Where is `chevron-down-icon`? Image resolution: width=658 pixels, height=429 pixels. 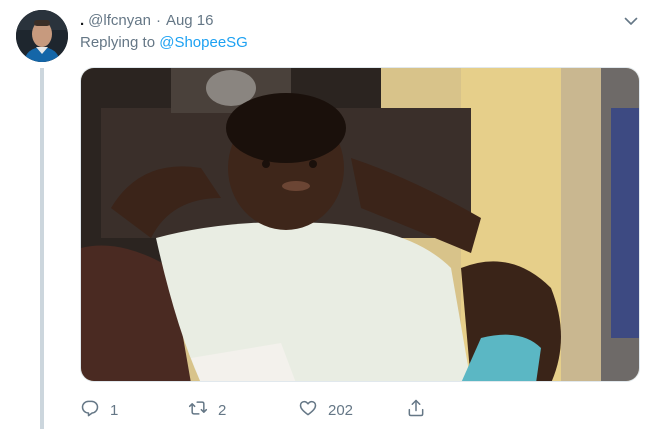 chevron-down-icon is located at coordinates (631, 21).